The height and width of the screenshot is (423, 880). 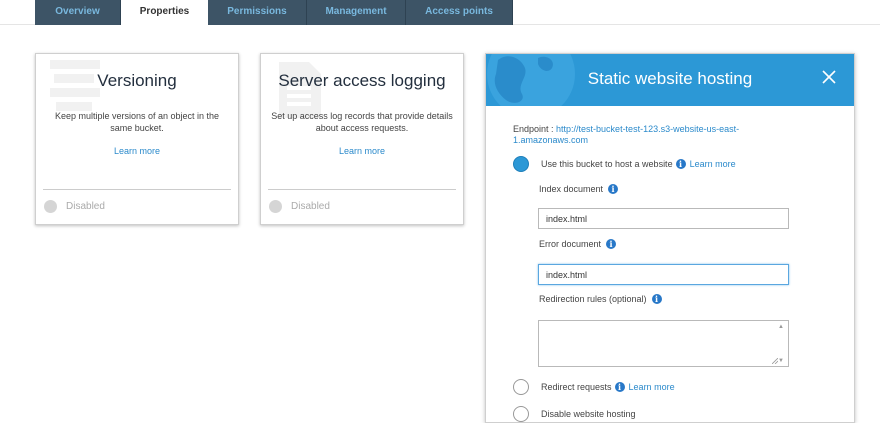 I want to click on host-website-label: Use this bucket to host a website, so click(x=607, y=164).